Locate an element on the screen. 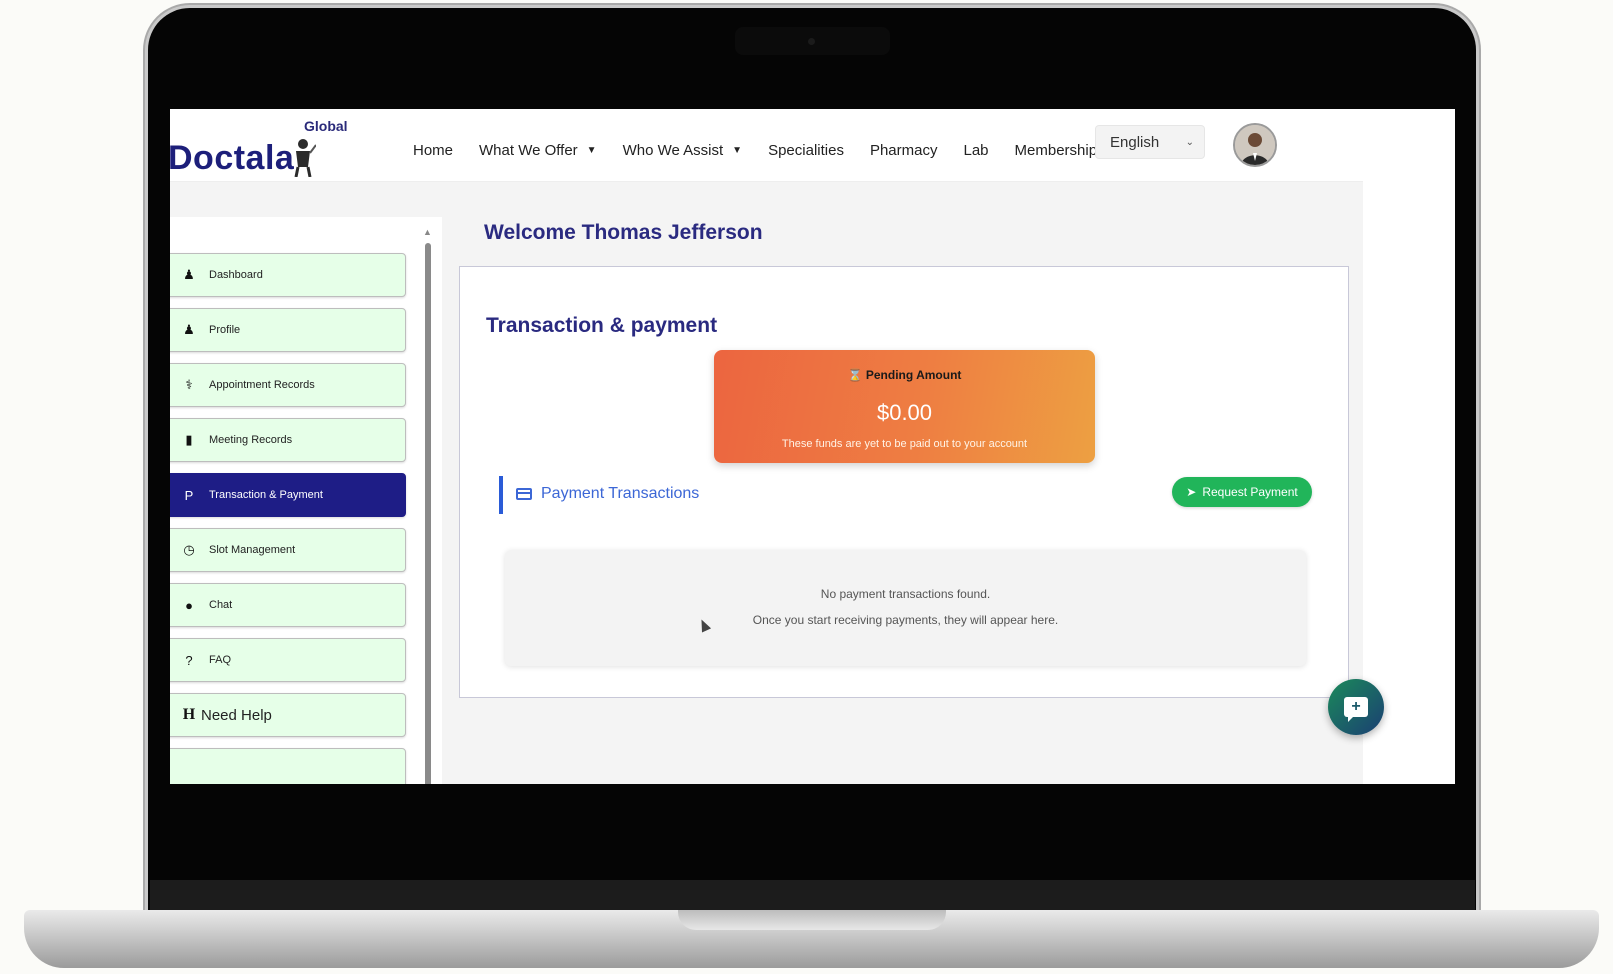 This screenshot has width=1613, height=974. sidebar-item-label: Need Help is located at coordinates (236, 715).